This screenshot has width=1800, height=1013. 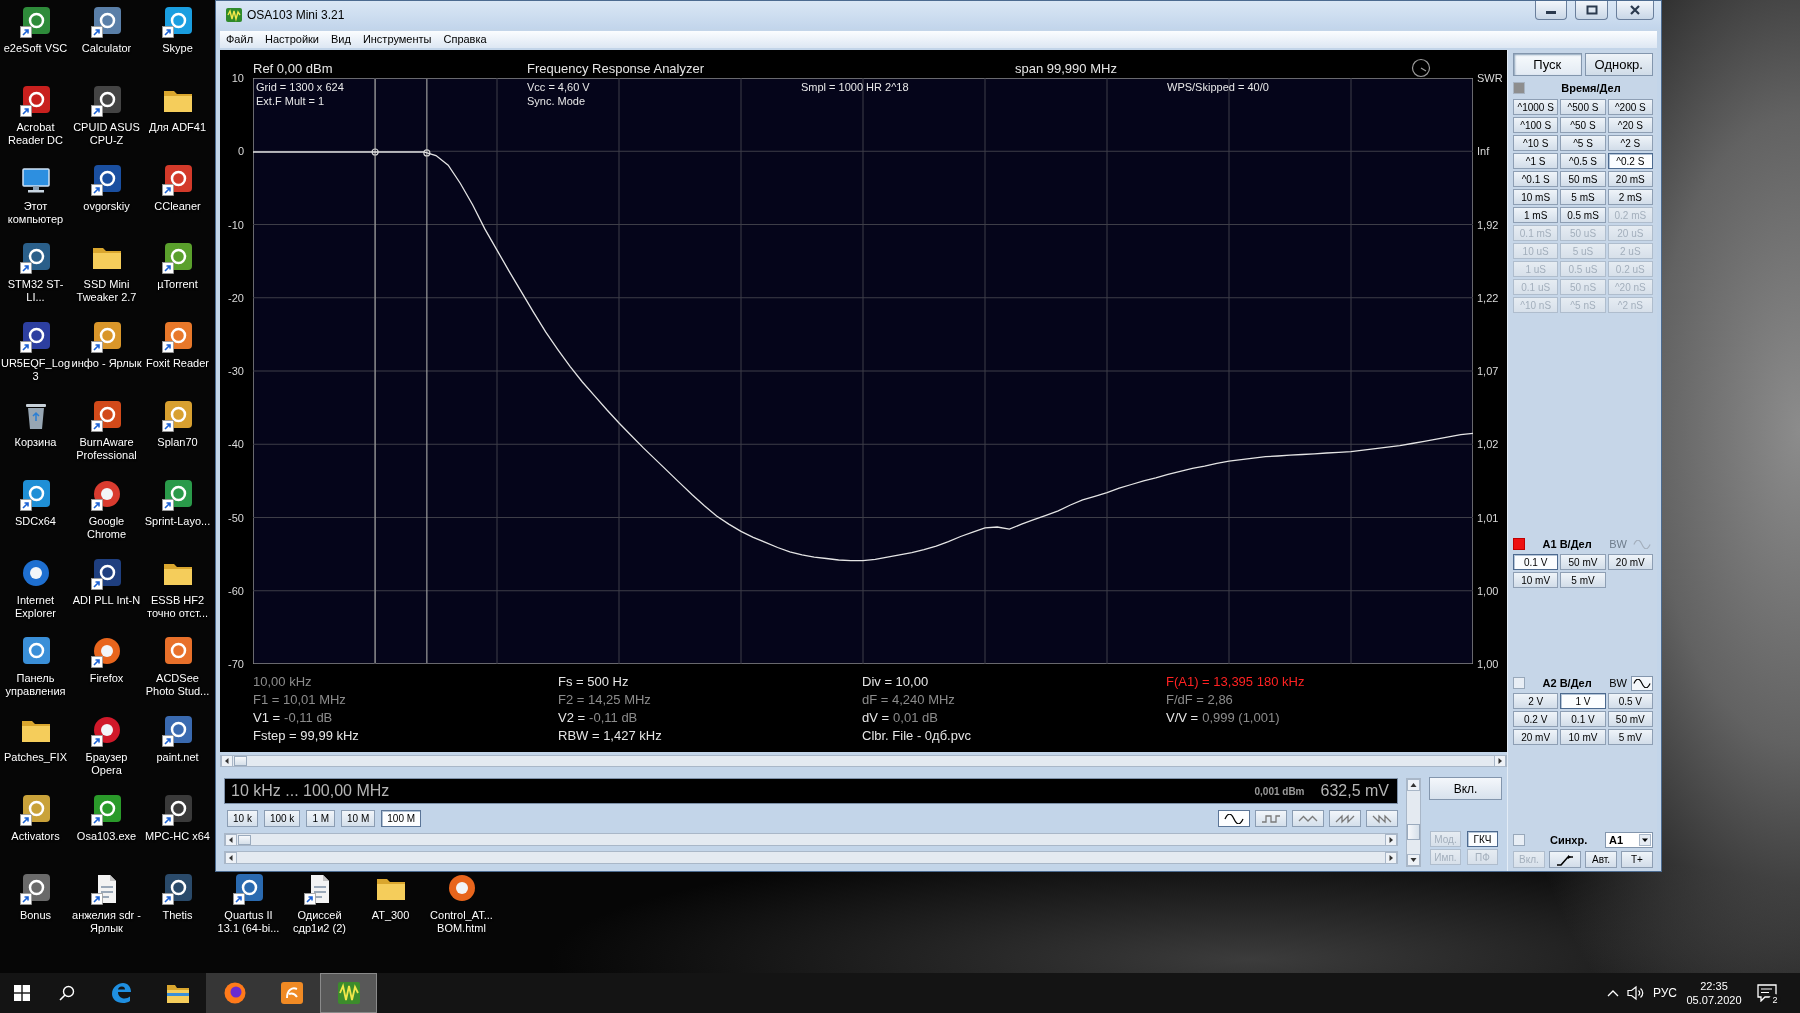 What do you see at coordinates (1583, 143) in the screenshot?
I see `time-scale-button: ^5 S` at bounding box center [1583, 143].